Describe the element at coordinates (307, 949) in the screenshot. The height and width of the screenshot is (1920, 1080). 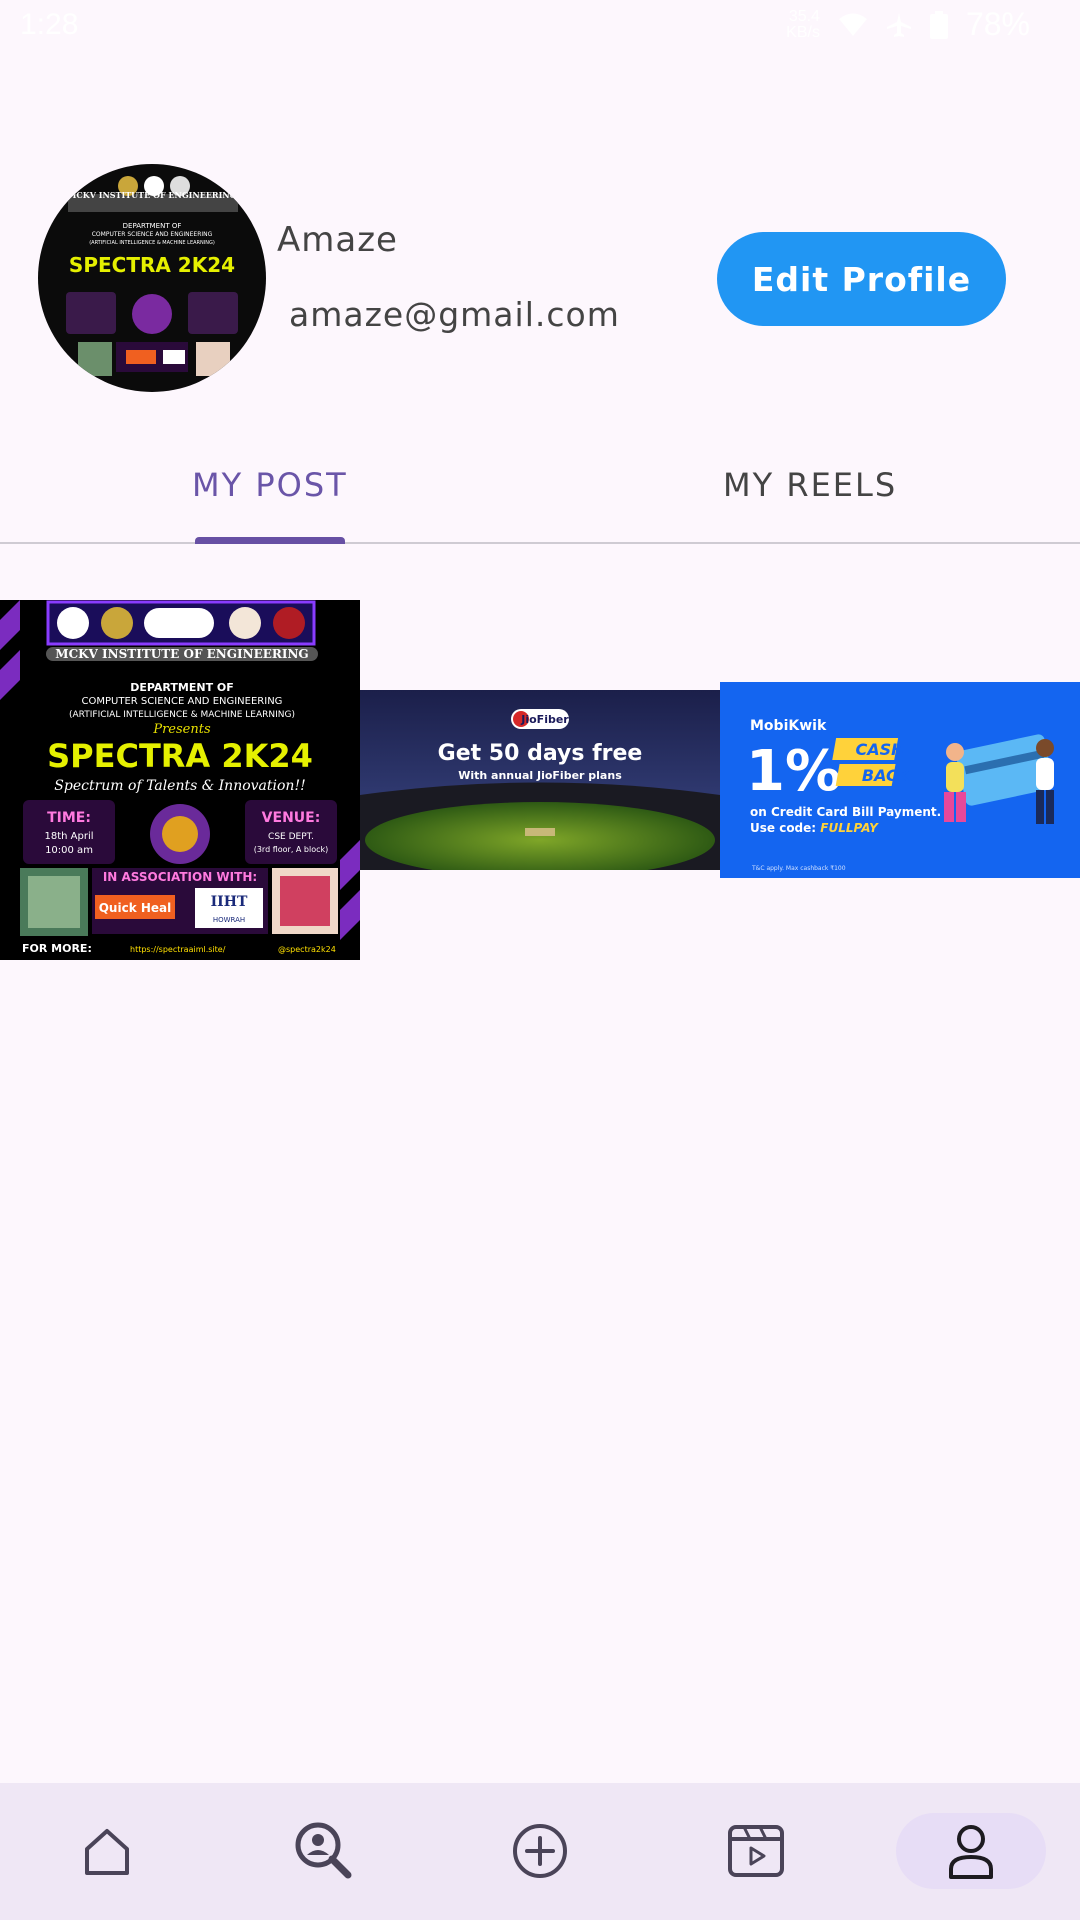
I see `poster-footer-insta: @spectra2k24` at that location.